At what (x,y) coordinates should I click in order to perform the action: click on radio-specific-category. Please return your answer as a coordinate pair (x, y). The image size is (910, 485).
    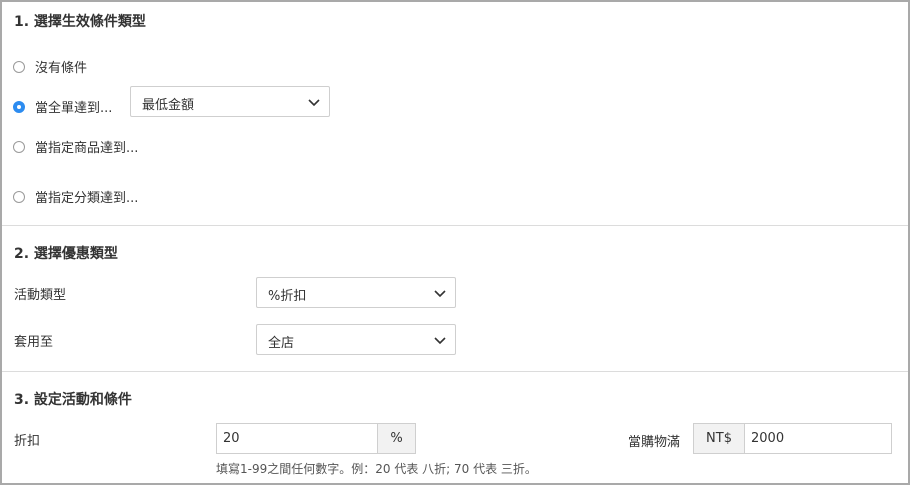
    Looking at the image, I should click on (19, 197).